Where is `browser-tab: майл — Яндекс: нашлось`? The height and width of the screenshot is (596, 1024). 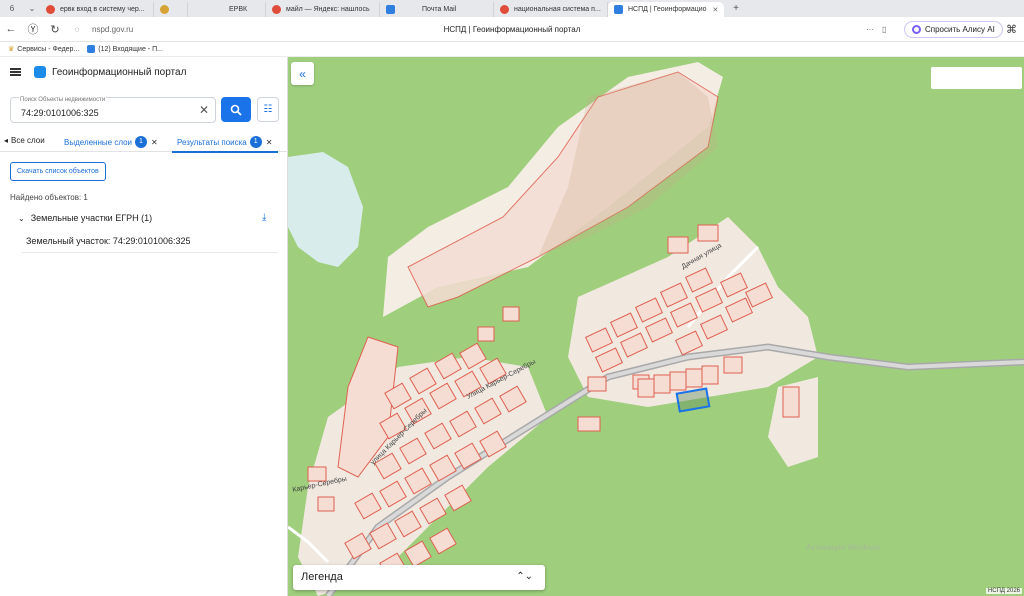 browser-tab: майл — Яндекс: нашлось is located at coordinates (323, 9).